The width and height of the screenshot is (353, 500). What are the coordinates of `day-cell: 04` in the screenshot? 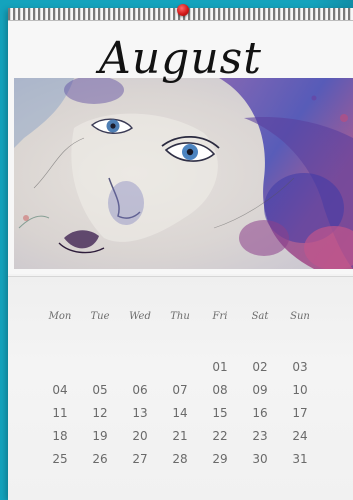 It's located at (60, 390).